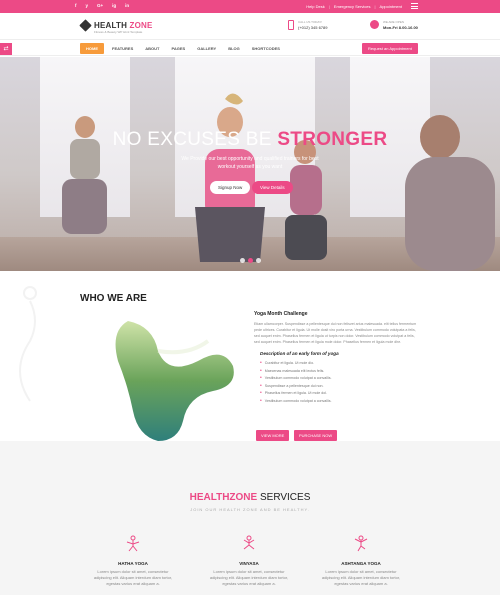  What do you see at coordinates (273, 435) in the screenshot?
I see `view-more-button: VIEW MORE` at bounding box center [273, 435].